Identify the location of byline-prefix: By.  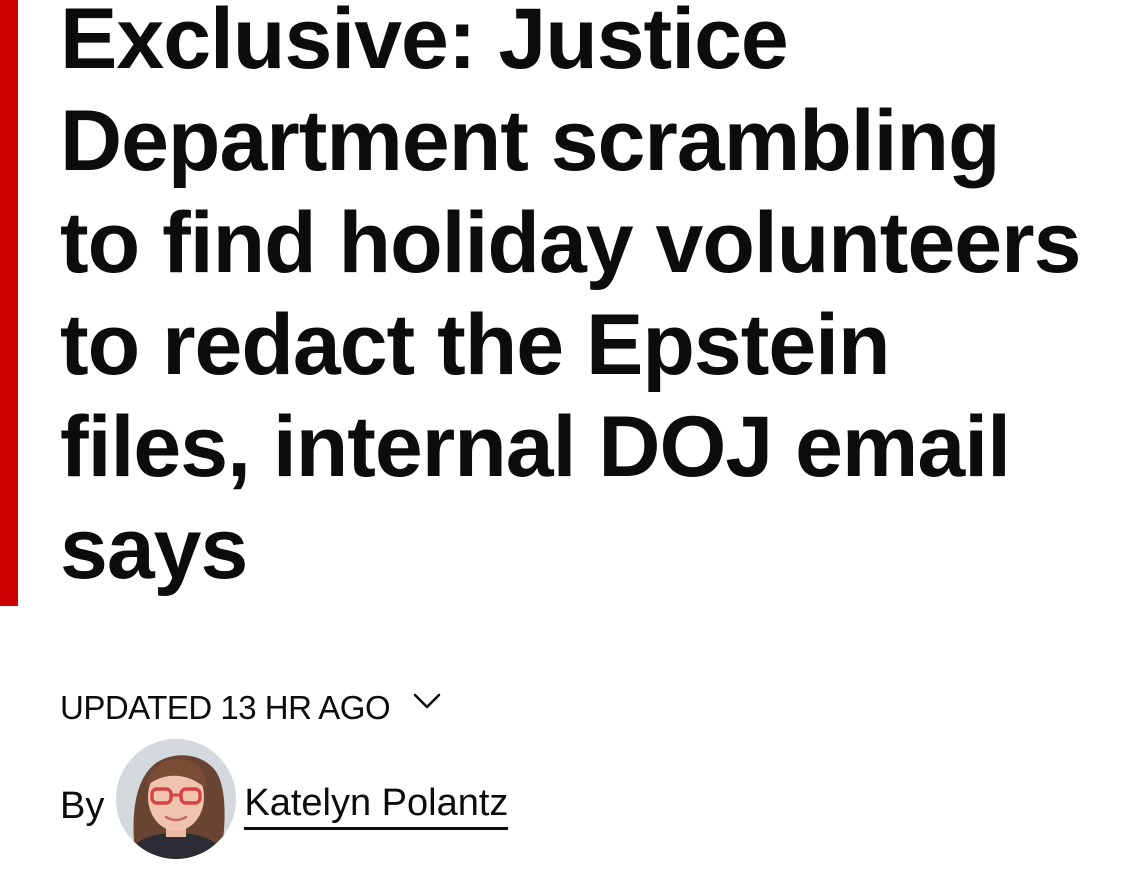
(82, 805).